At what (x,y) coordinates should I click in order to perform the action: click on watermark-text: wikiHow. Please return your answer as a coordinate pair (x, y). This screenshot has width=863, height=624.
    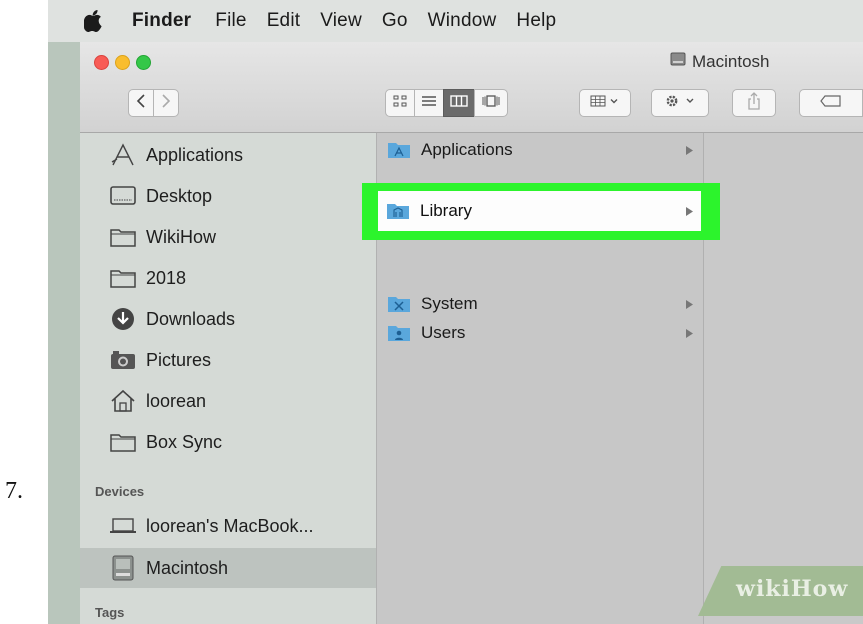
    Looking at the image, I should click on (792, 589).